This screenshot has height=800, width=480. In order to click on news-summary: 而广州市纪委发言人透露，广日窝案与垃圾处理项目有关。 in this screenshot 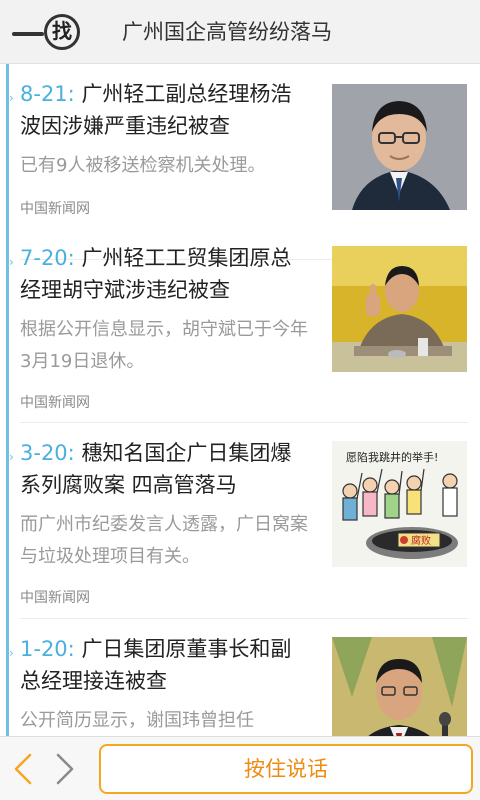, I will do `click(164, 540)`.